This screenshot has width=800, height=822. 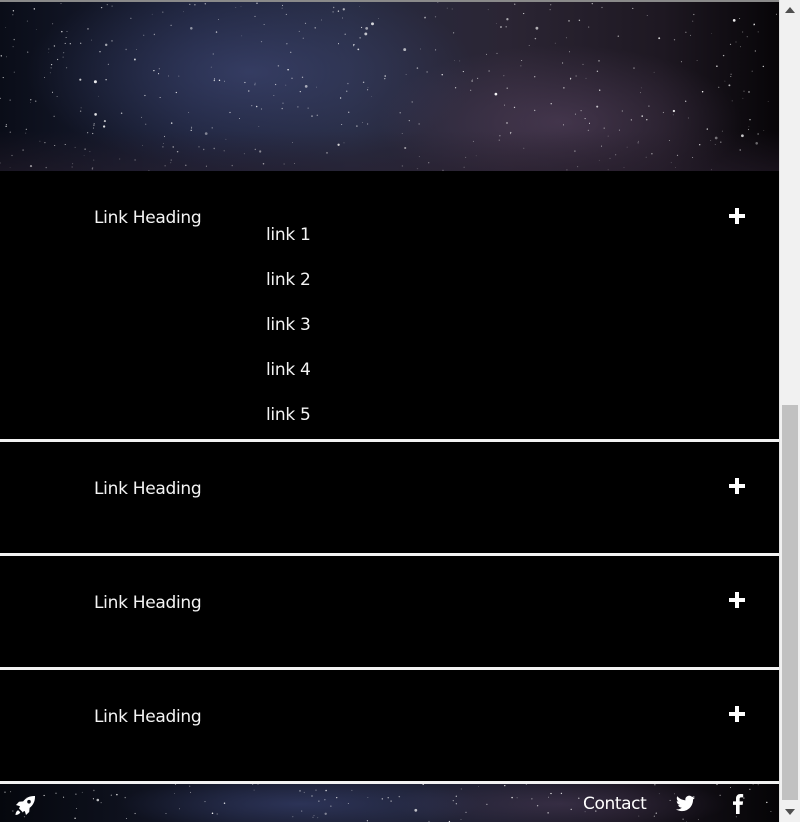 What do you see at coordinates (615, 804) in the screenshot?
I see `contact-link: Contact` at bounding box center [615, 804].